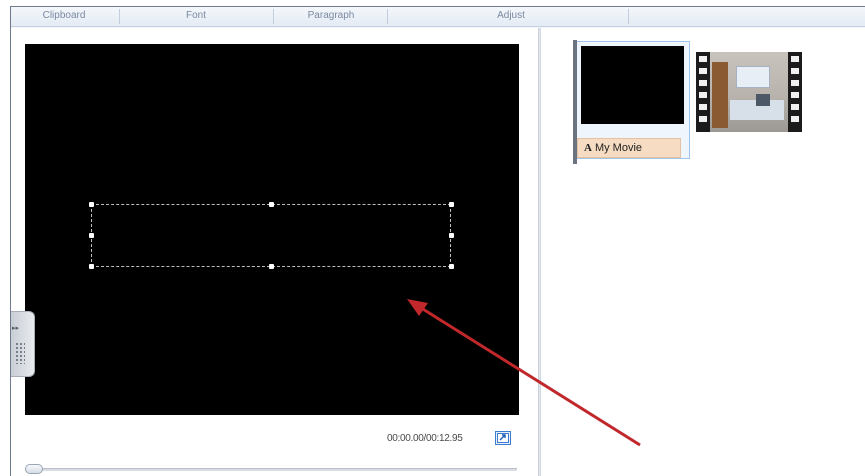 Image resolution: width=865 pixels, height=476 pixels. I want to click on ribbon-group-adjust: Adjust, so click(511, 15).